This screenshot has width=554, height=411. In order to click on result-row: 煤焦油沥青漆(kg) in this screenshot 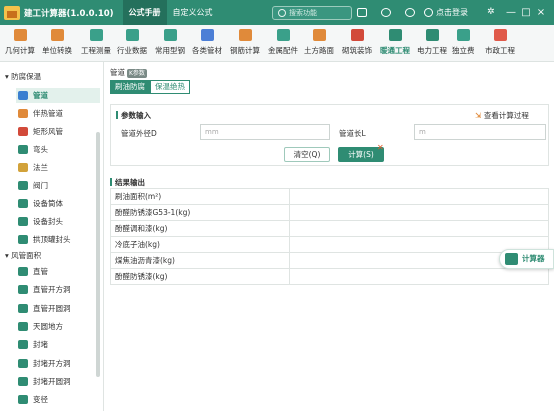, I will do `click(329, 260)`.